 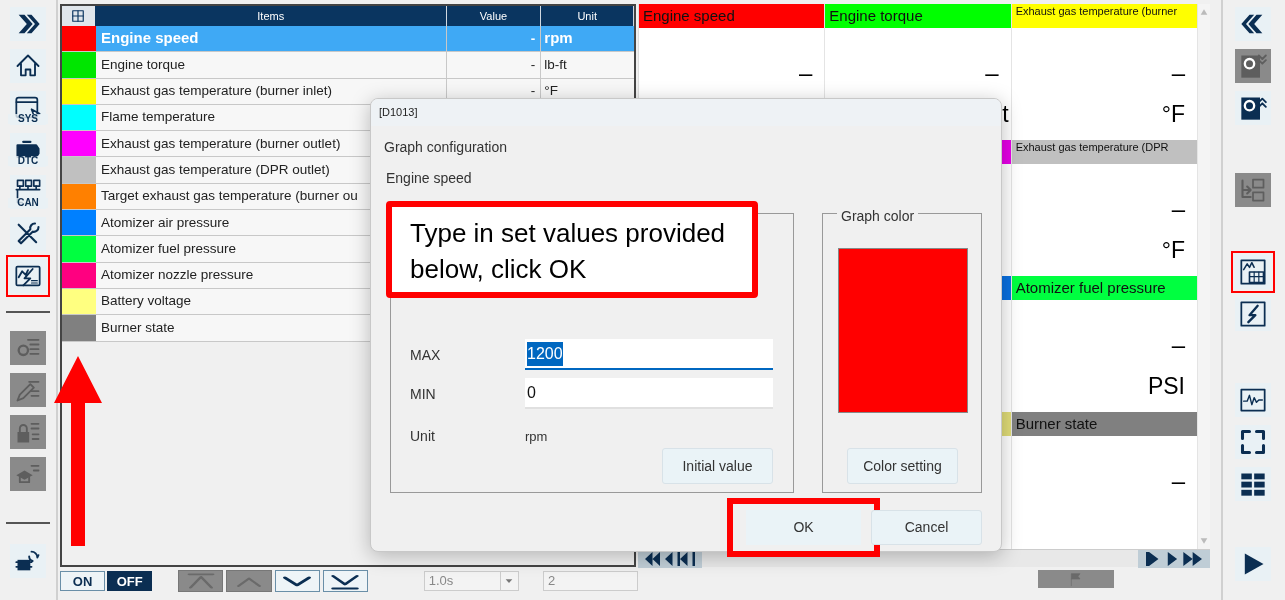 I want to click on rewind-icon, so click(x=670, y=559).